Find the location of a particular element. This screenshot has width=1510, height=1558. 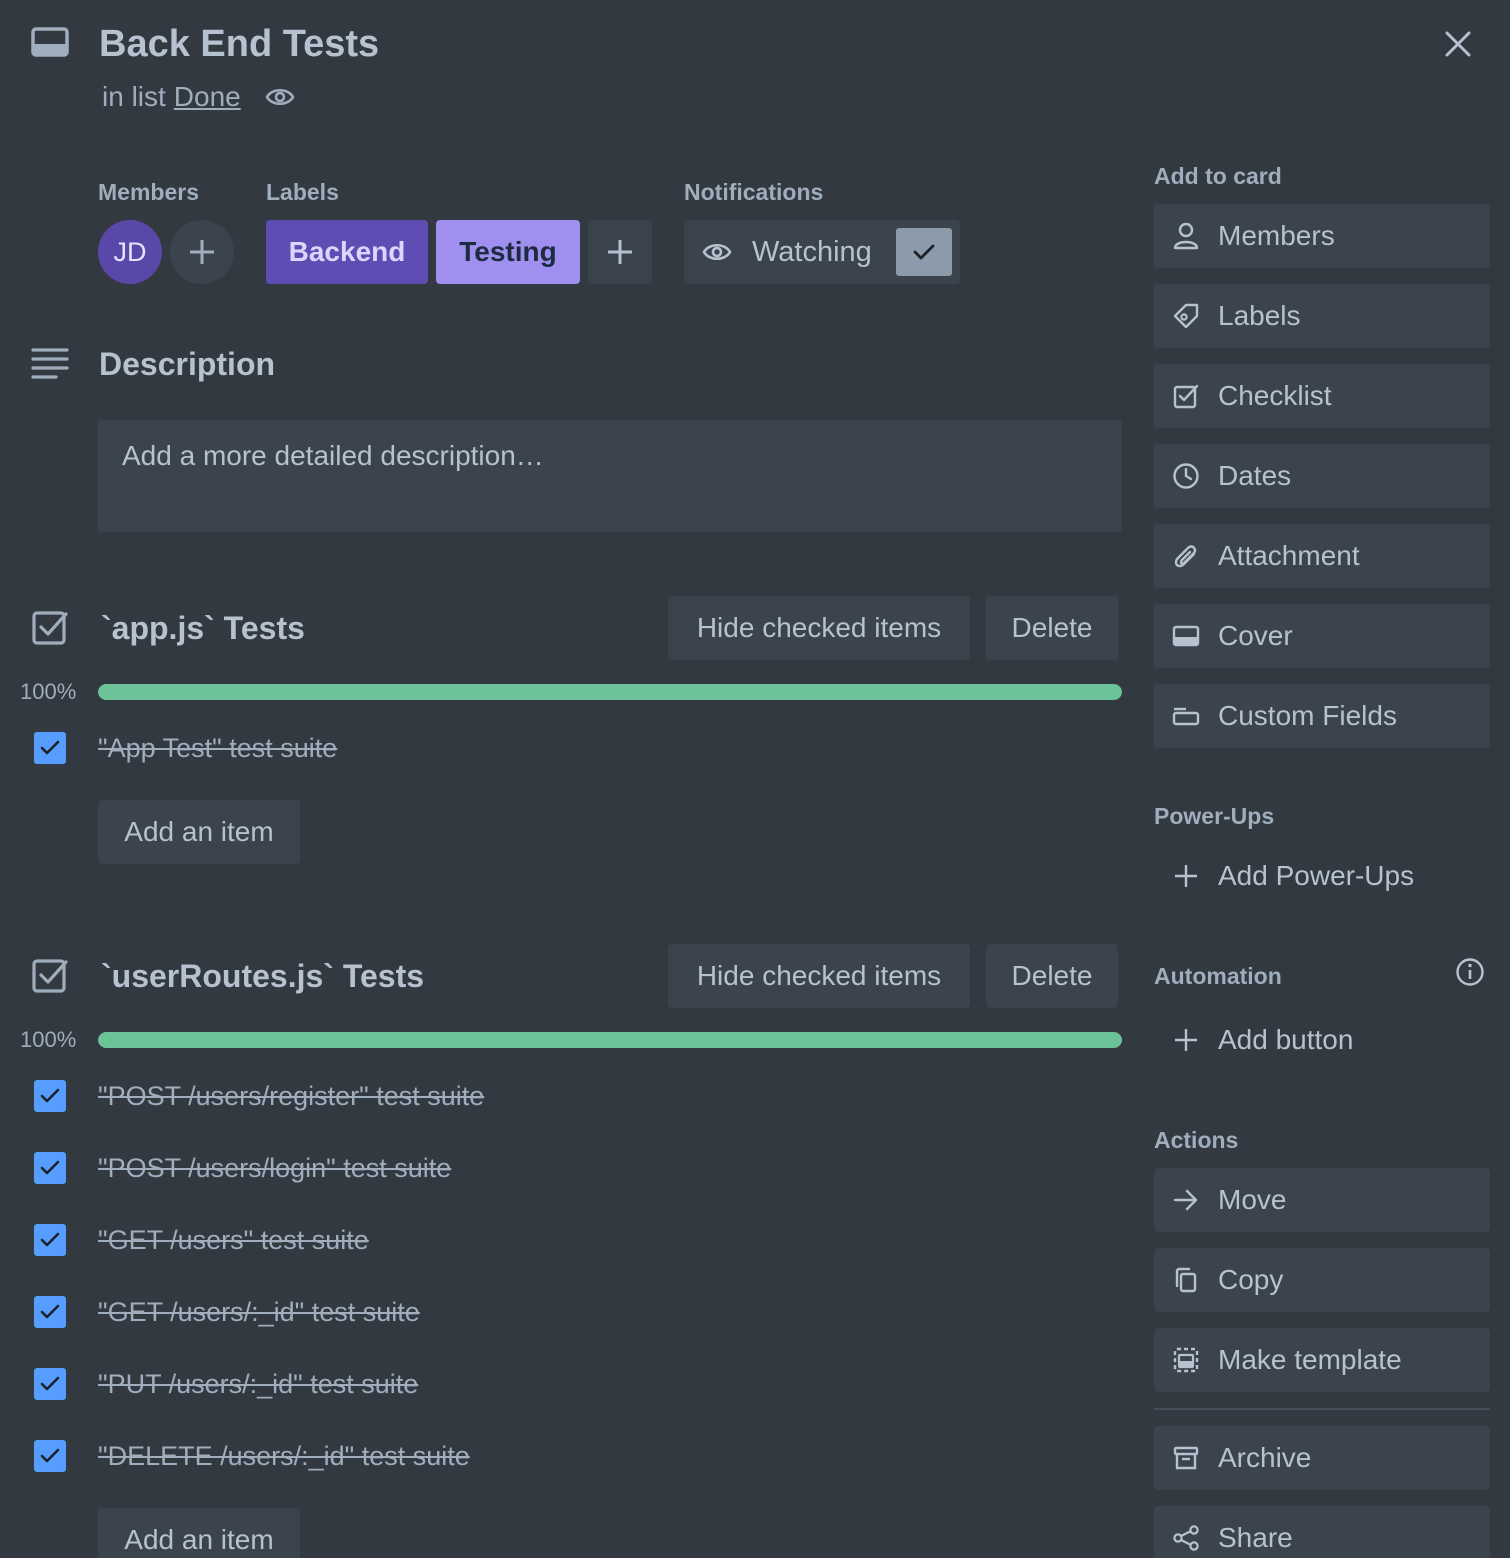

template-icon is located at coordinates (1186, 1360).